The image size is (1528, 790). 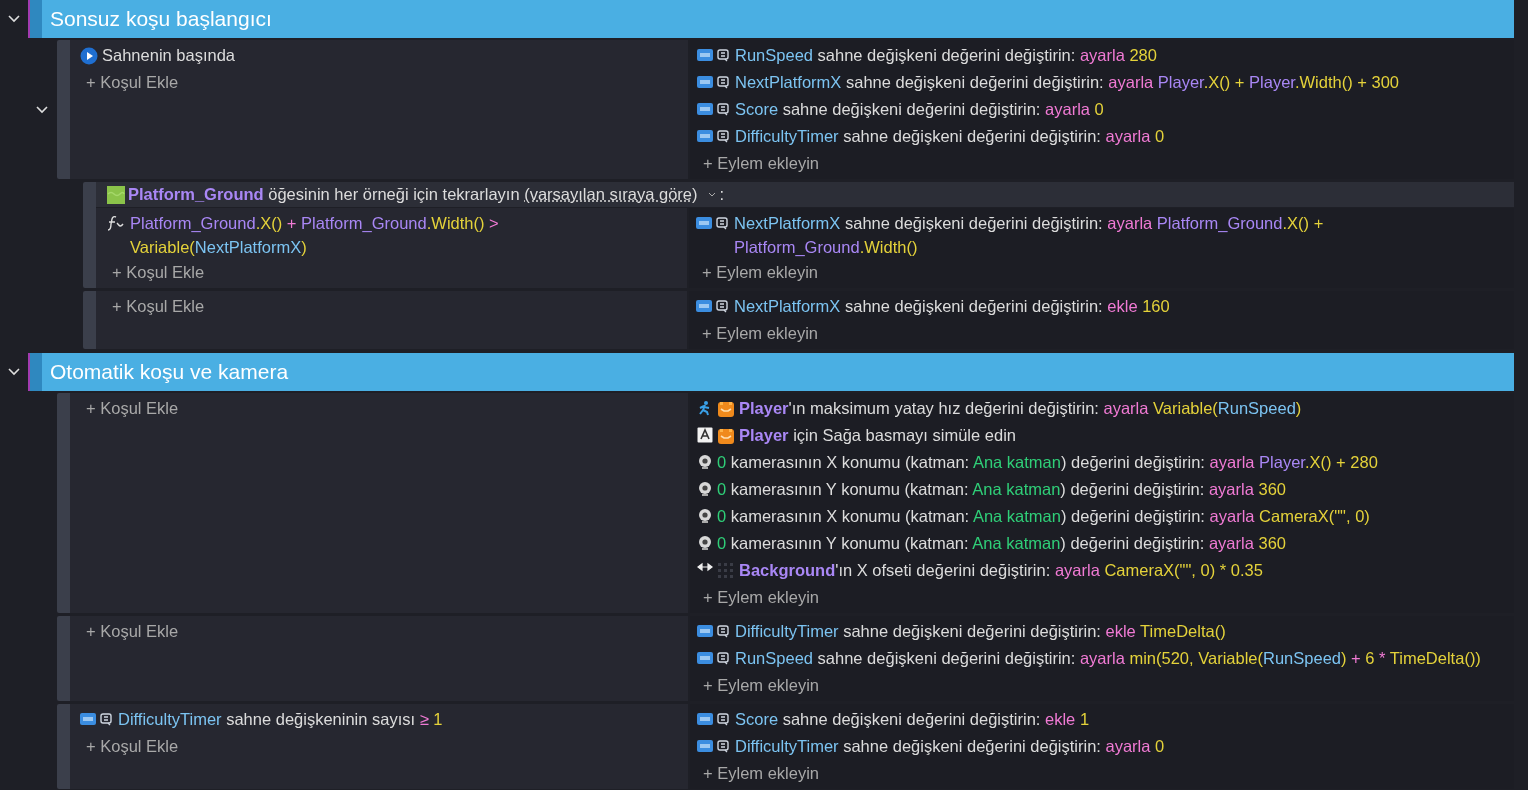 I want to click on action-text: Score sahne değişkeni değerini değiştirin: ayarla 0, so click(x=919, y=109).